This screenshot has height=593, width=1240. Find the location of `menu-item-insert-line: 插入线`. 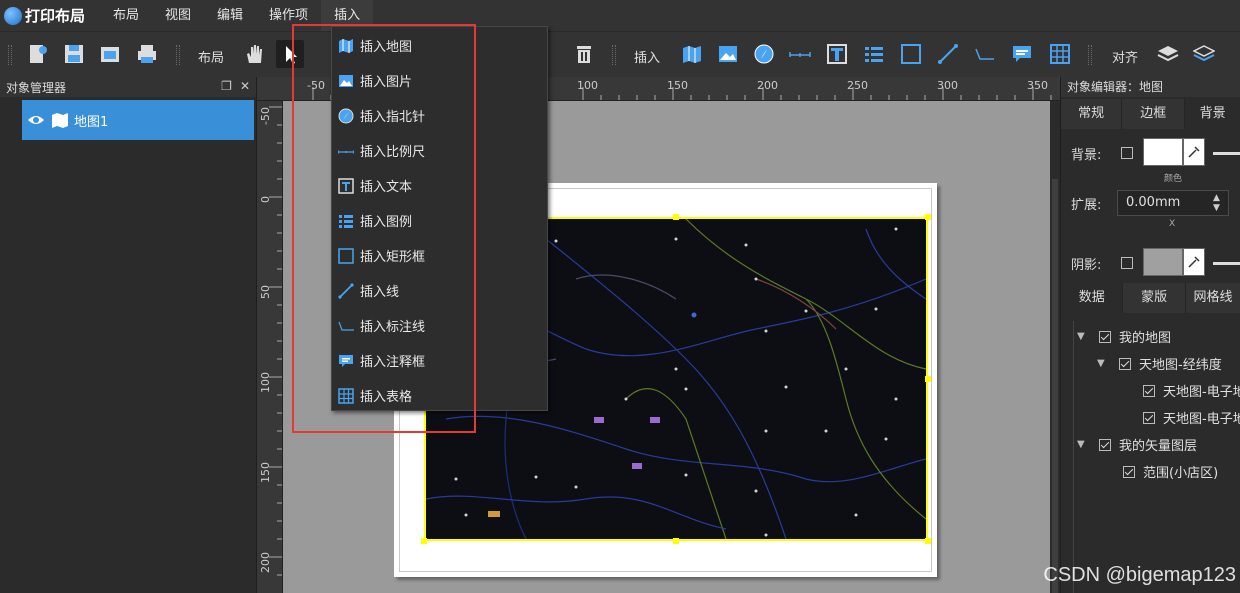

menu-item-insert-line: 插入线 is located at coordinates (439, 290).